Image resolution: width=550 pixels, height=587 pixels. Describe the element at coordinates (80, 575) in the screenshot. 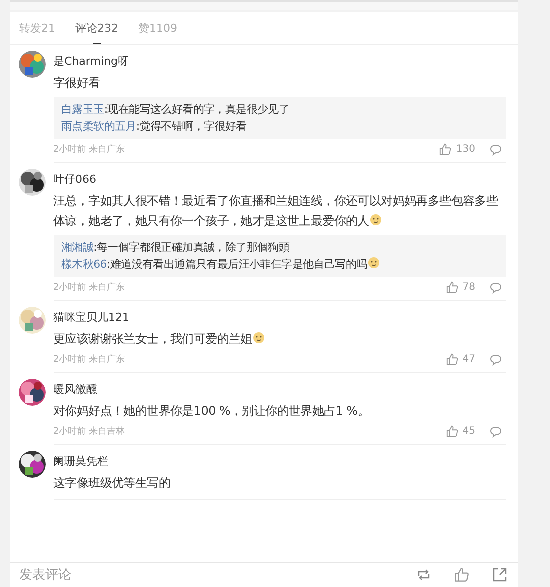

I see `comment-input: 发表评论` at that location.